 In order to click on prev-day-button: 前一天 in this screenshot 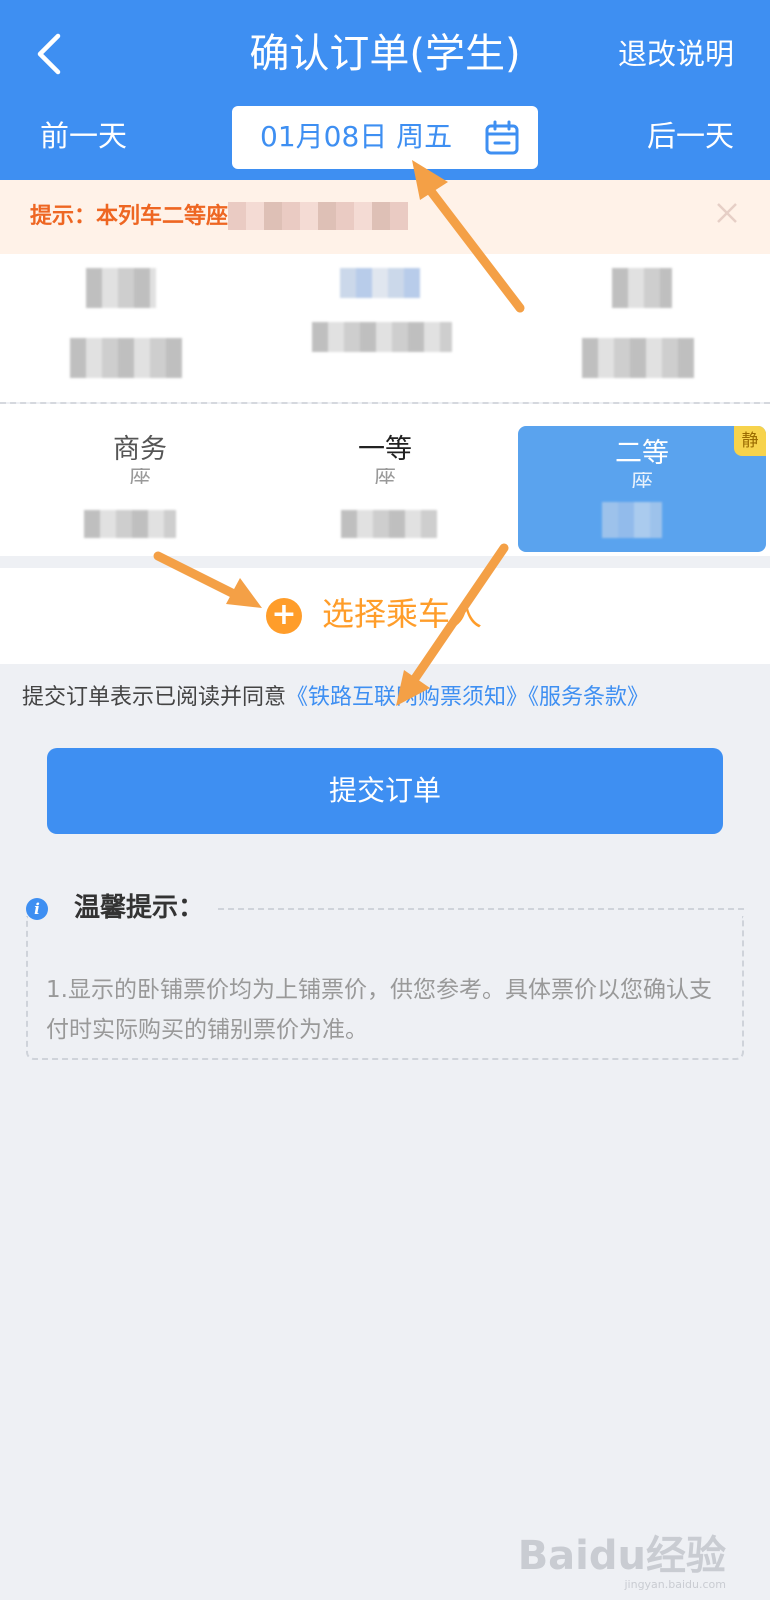, I will do `click(83, 136)`.